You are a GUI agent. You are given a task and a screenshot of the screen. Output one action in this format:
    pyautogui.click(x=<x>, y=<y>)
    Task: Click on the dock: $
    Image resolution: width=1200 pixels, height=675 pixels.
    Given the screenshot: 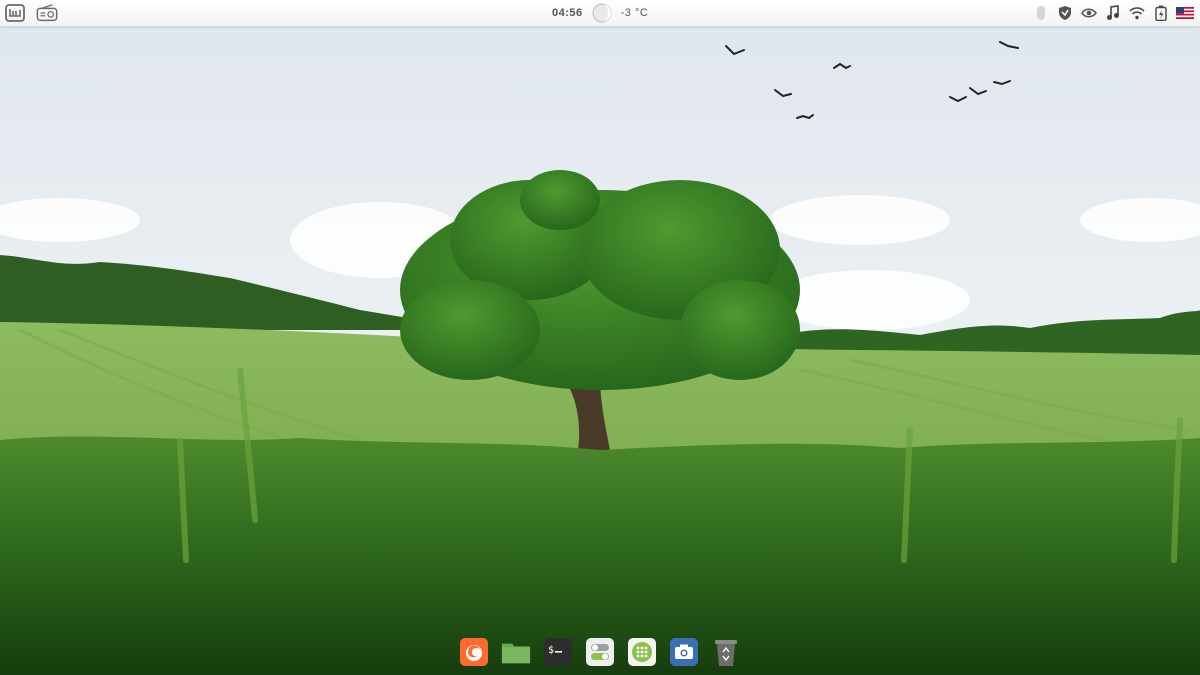 What is the action you would take?
    pyautogui.click(x=600, y=652)
    